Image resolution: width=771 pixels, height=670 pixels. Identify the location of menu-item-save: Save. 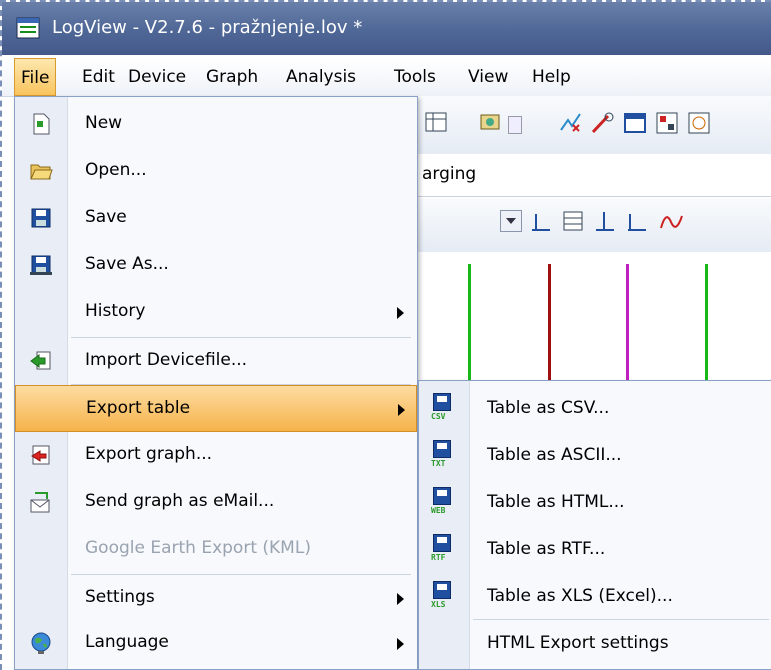
(216, 218).